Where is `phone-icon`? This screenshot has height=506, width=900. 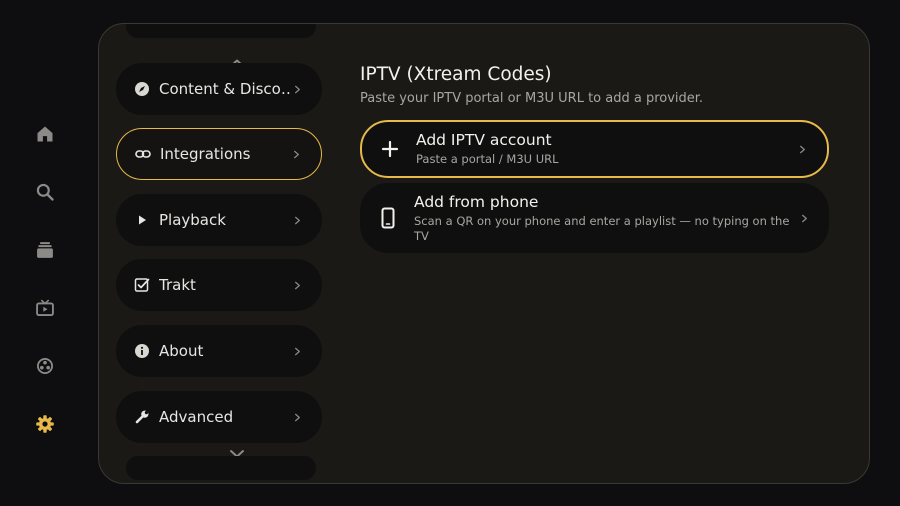 phone-icon is located at coordinates (388, 218).